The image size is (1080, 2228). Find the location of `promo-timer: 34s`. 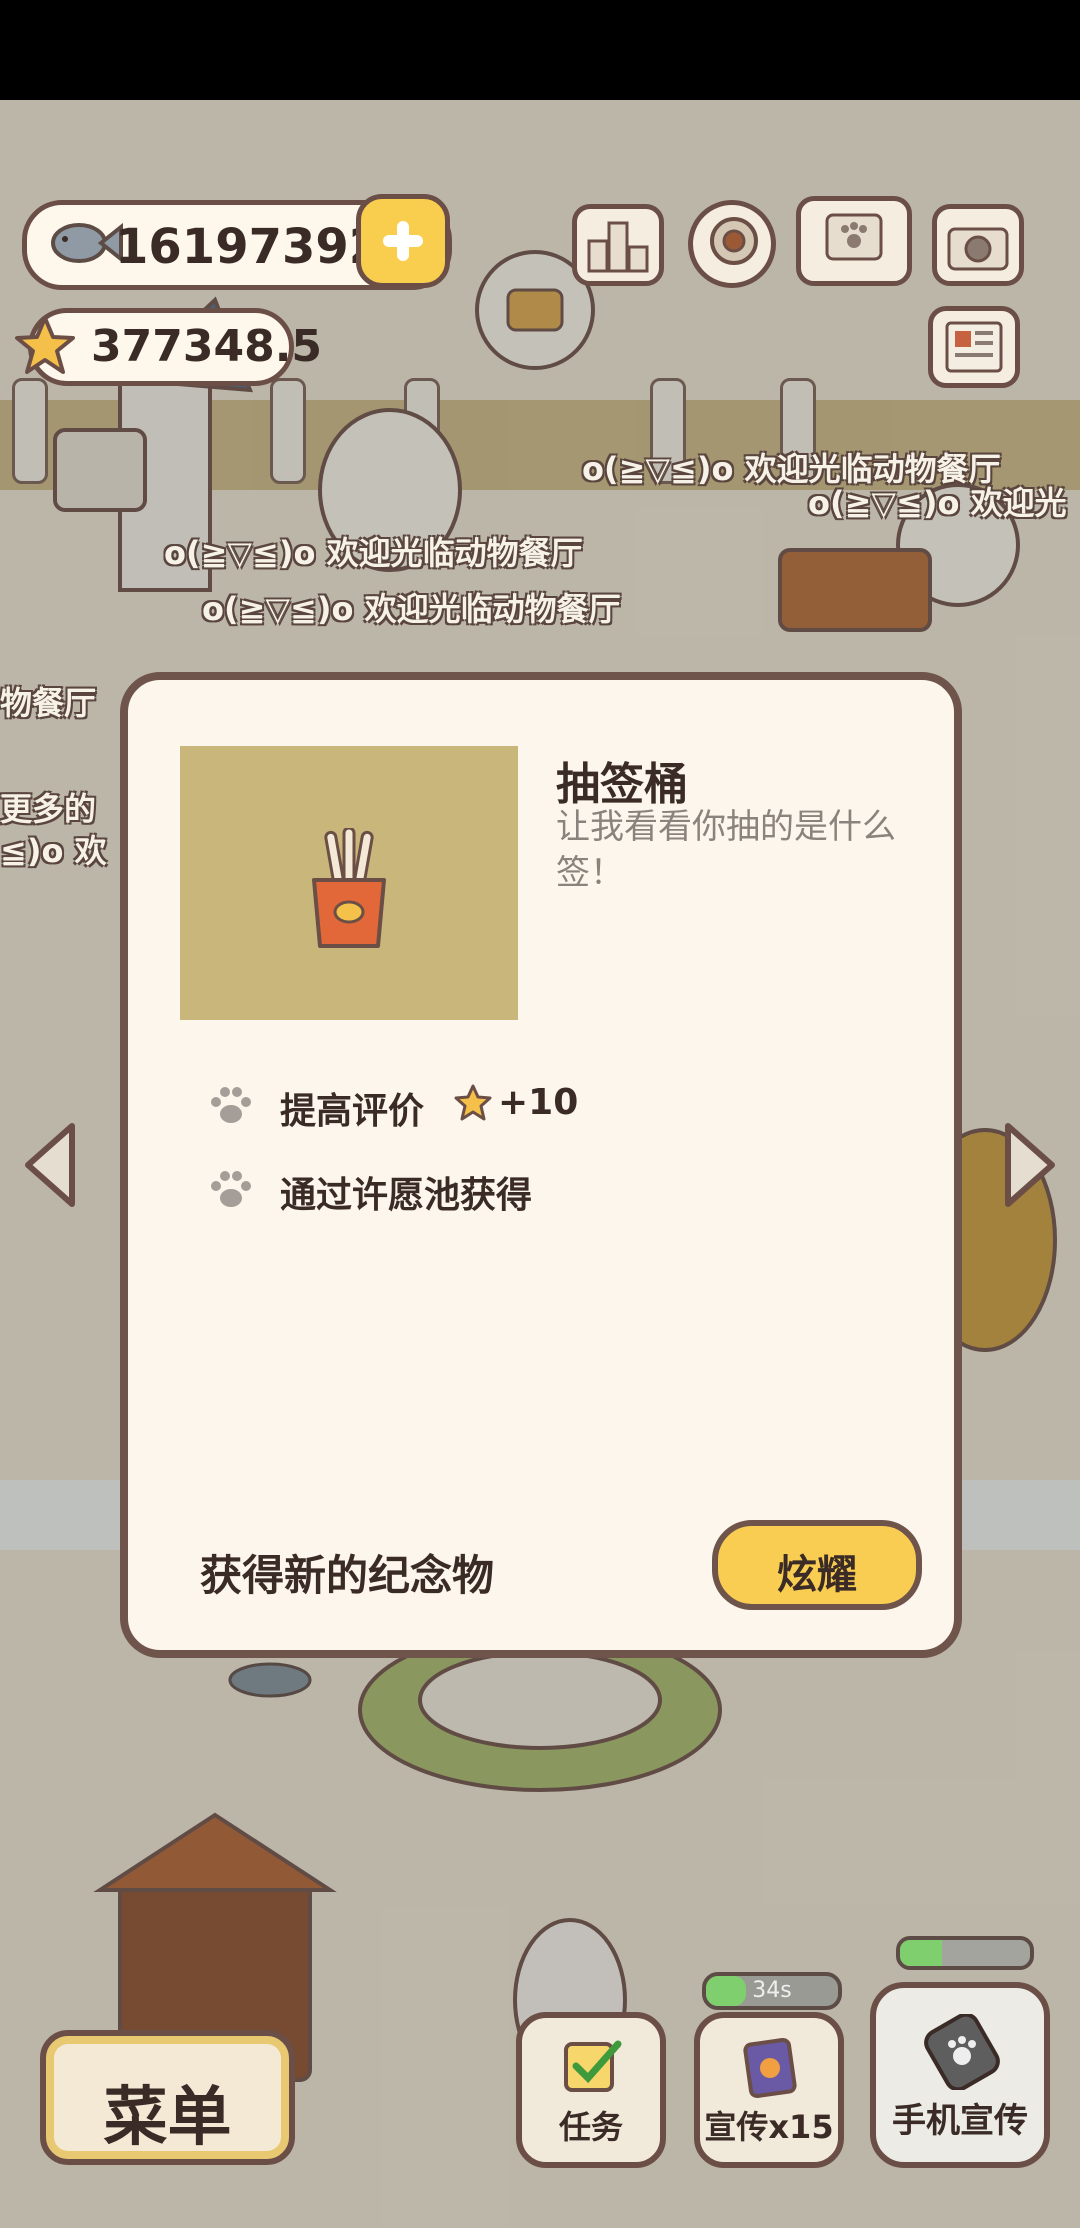

promo-timer: 34s is located at coordinates (772, 1991).